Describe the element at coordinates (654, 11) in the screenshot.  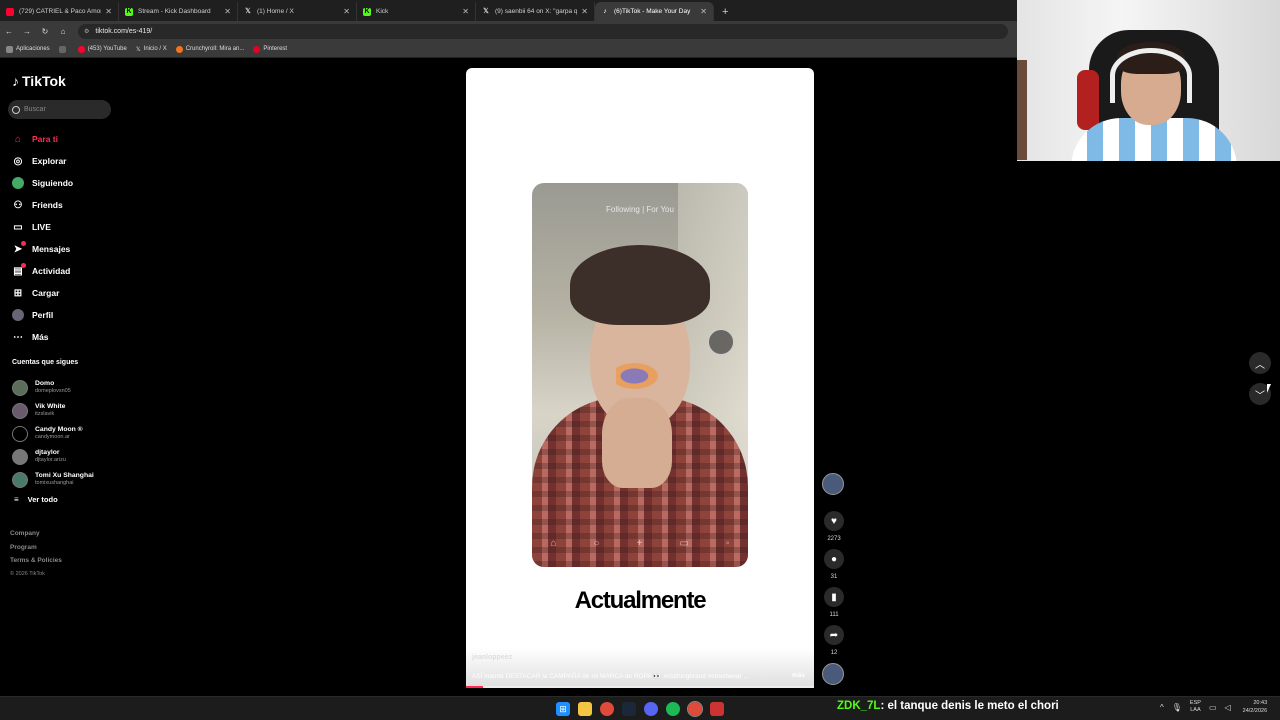
I see `browser-tab-active: ♪ (6)TikTok - Make Your Day ✕` at that location.